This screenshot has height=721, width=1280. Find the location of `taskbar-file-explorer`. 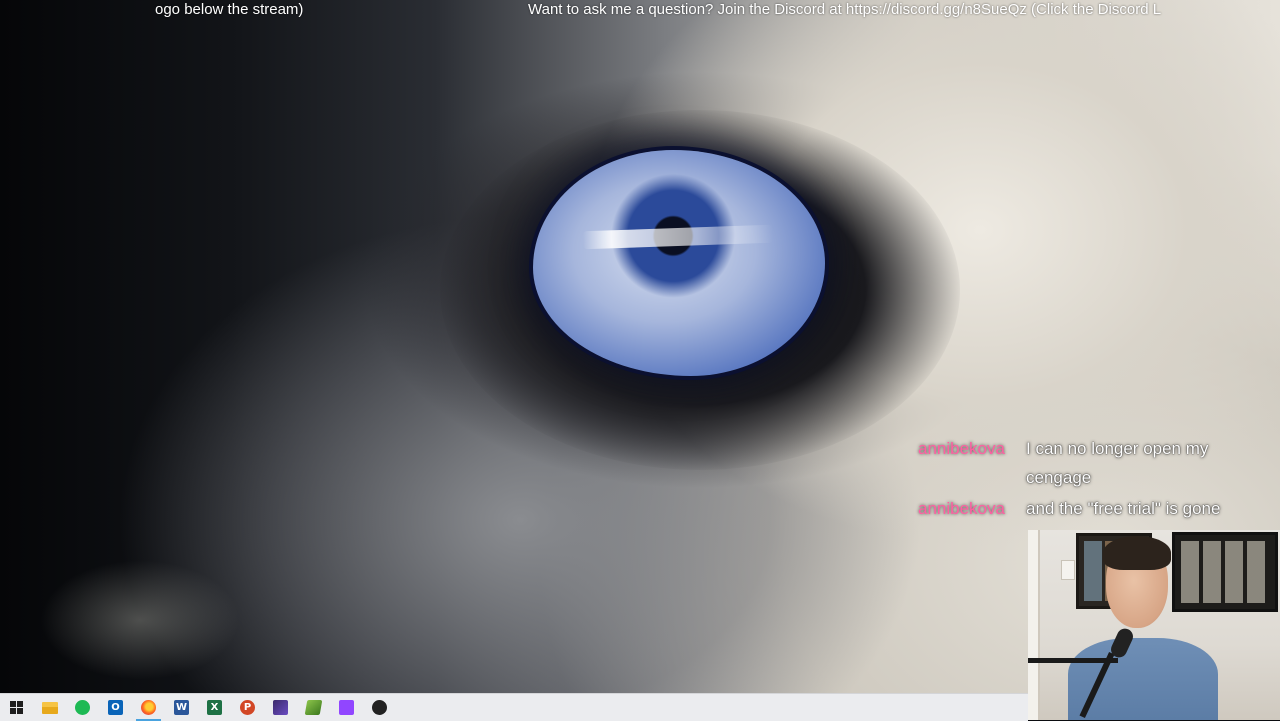

taskbar-file-explorer is located at coordinates (49, 707).